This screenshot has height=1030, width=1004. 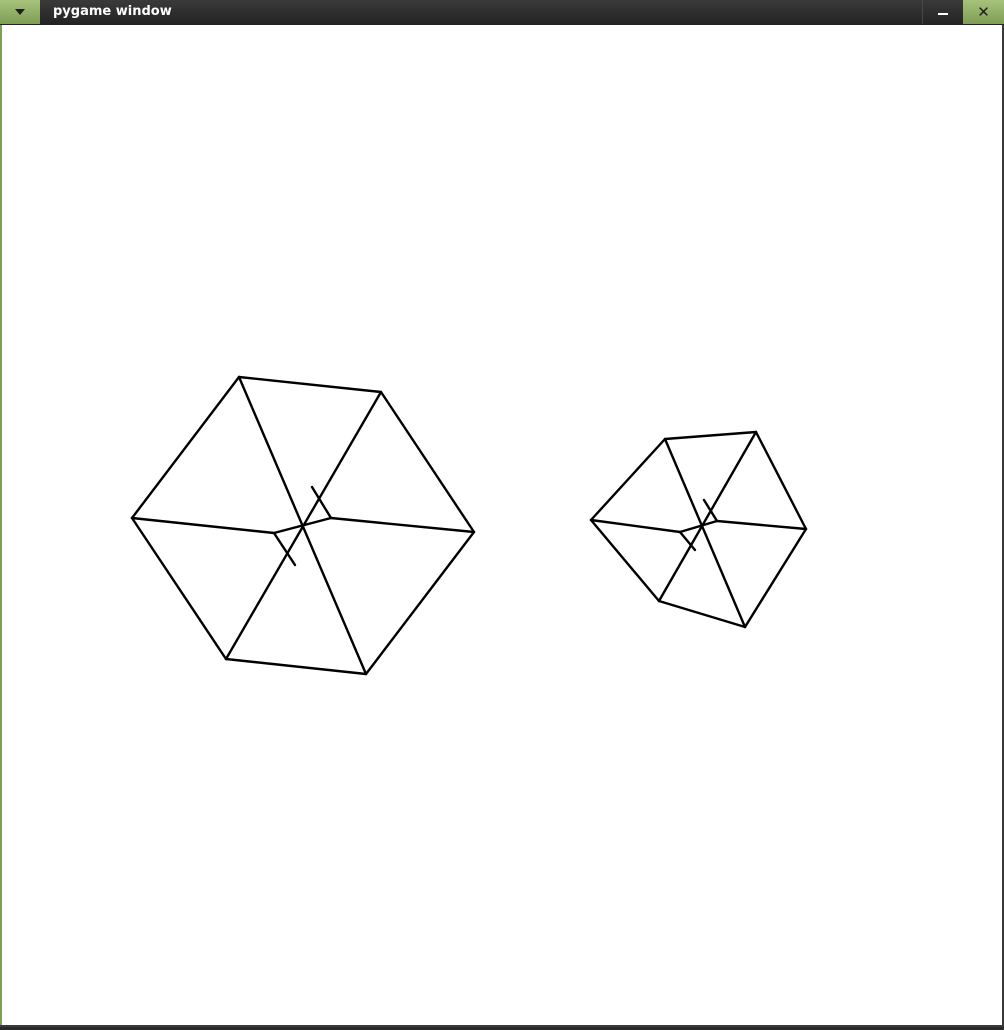 I want to click on window-title: pygame window, so click(x=112, y=11).